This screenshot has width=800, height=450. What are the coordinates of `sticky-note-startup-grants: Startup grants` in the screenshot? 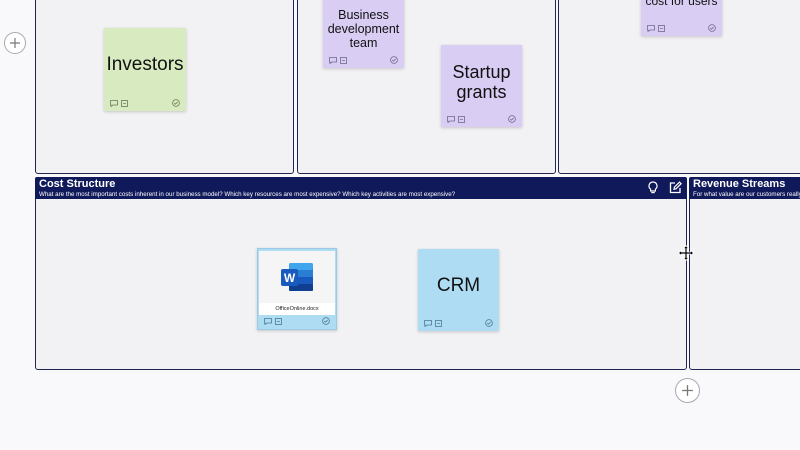 It's located at (481, 86).